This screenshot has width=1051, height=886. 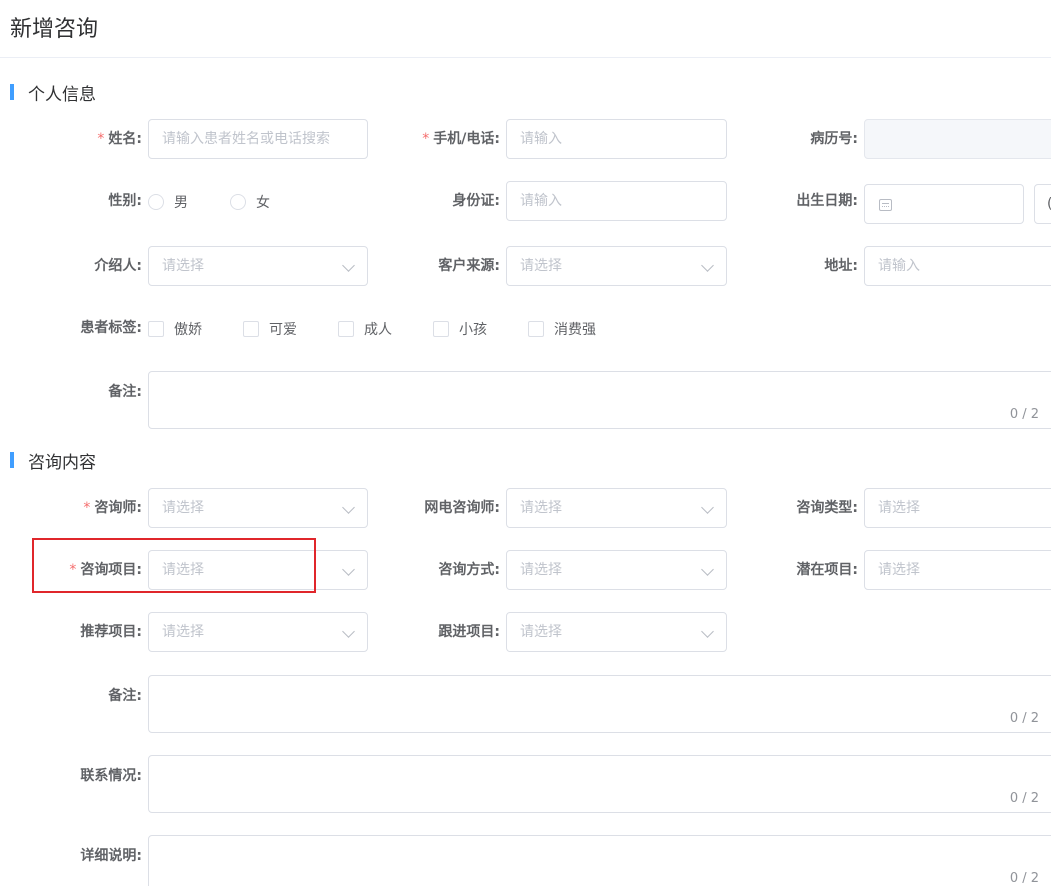 I want to click on birth-time-picker: (, so click(x=1042, y=204).